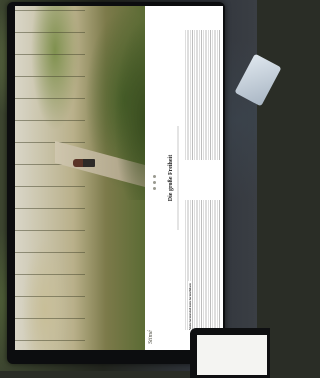  Describe the element at coordinates (203, 95) in the screenshot. I see `article-column-right` at that location.